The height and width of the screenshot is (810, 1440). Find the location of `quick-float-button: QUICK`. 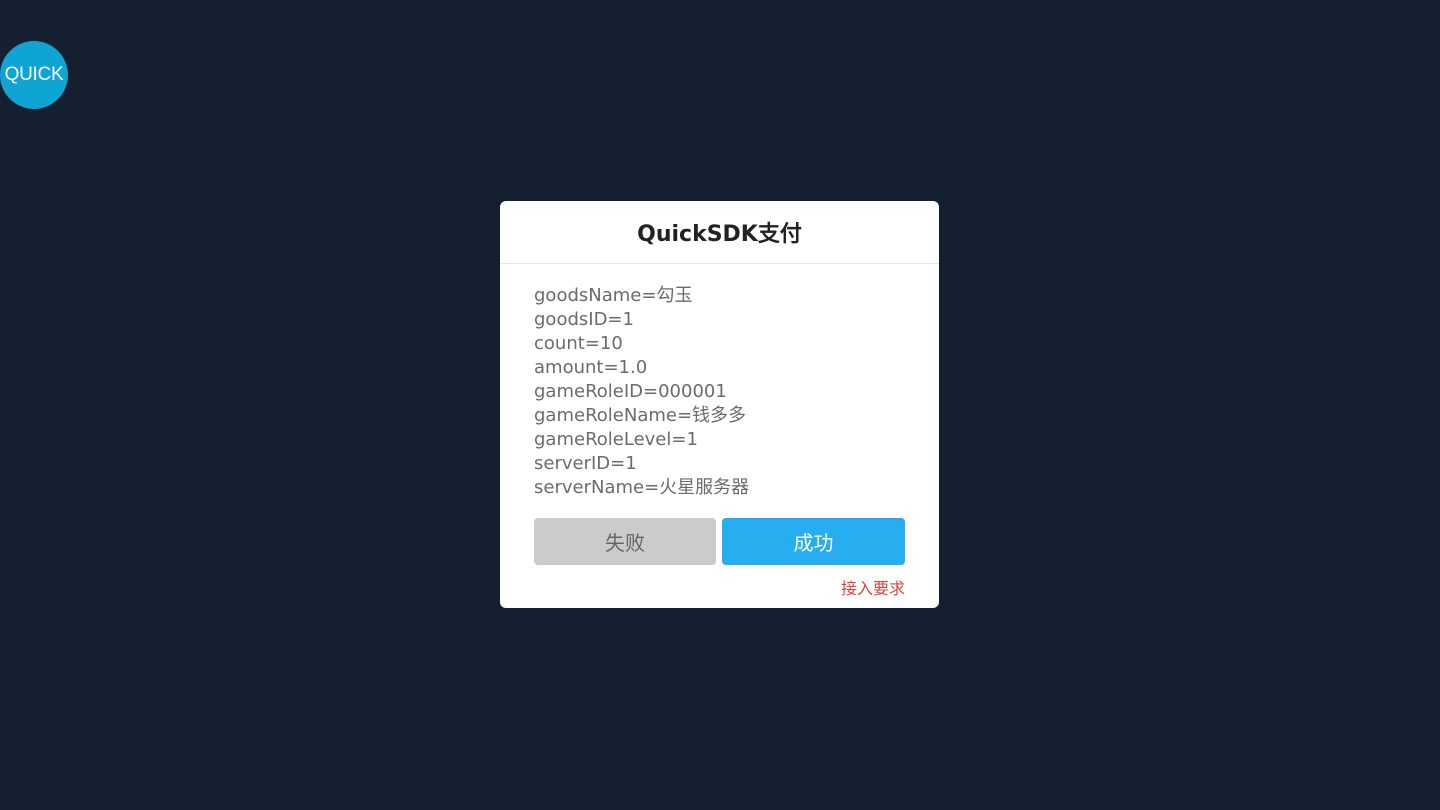

quick-float-button: QUICK is located at coordinates (34, 75).